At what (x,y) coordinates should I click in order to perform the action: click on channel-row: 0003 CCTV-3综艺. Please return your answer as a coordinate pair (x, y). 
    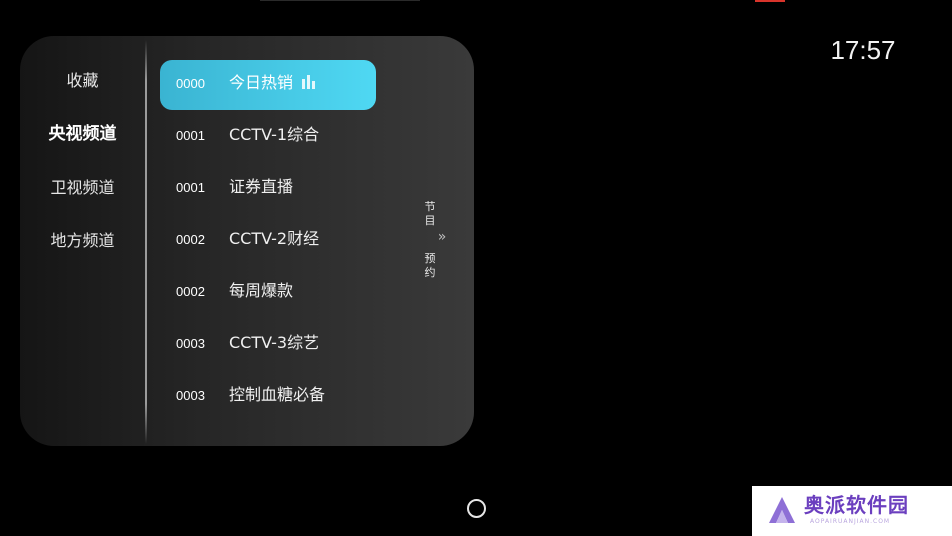
    Looking at the image, I should click on (268, 345).